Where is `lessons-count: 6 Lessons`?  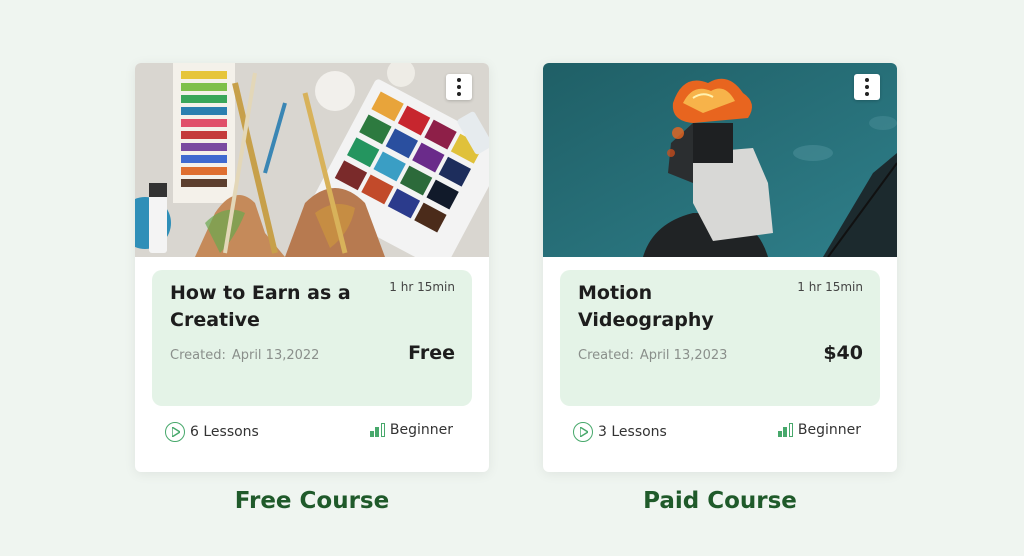 lessons-count: 6 Lessons is located at coordinates (212, 432).